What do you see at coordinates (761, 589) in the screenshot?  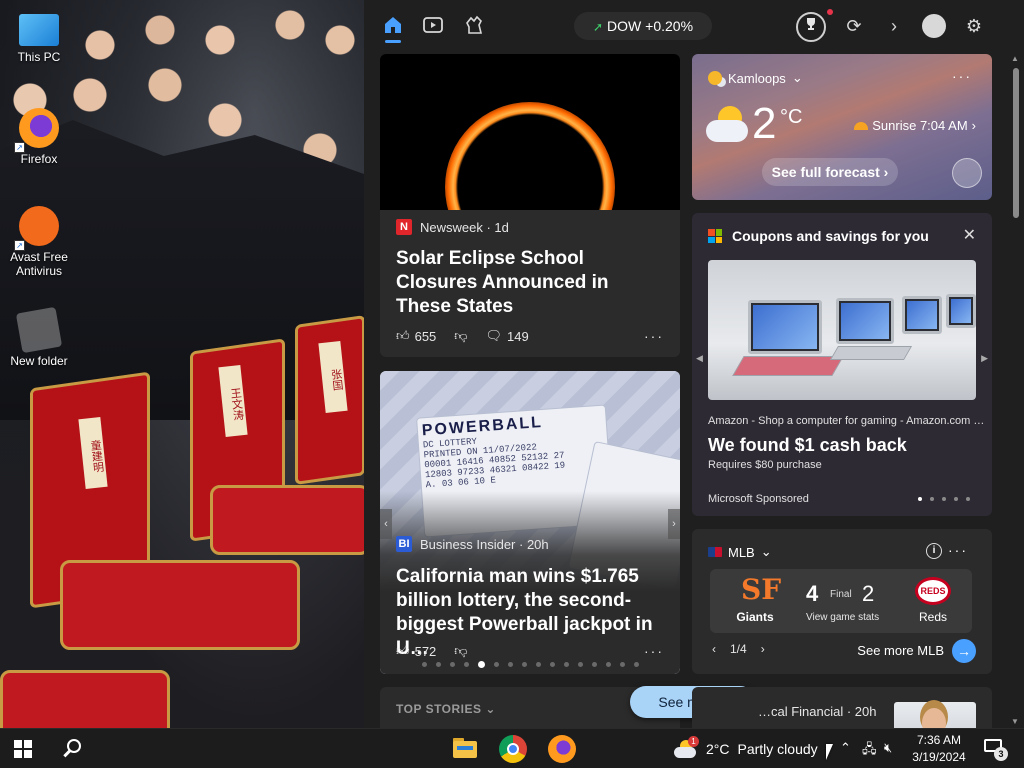 I see `giants-logo-icon: SF` at bounding box center [761, 589].